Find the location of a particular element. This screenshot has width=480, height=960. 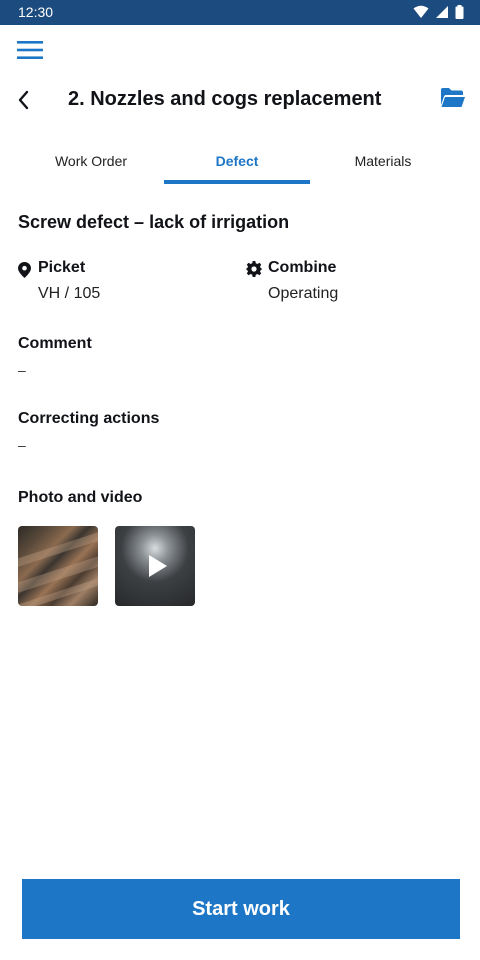

comment-value: – is located at coordinates (22, 370).